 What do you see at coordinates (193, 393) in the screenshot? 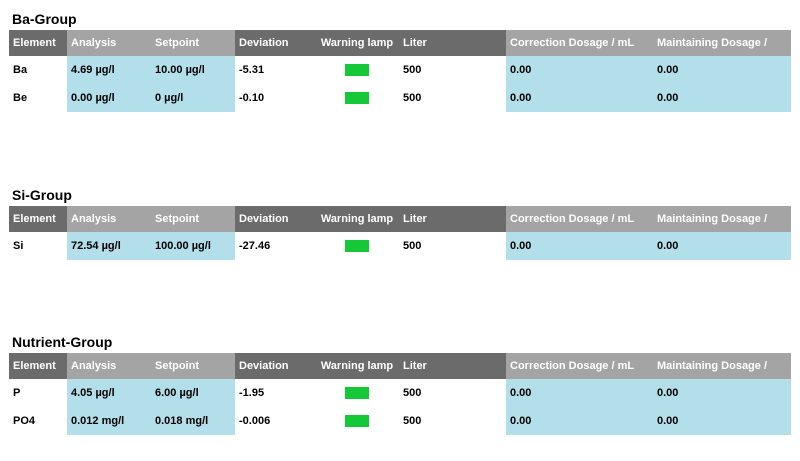
I see `cell-setpoint: 6.00 µg/l` at bounding box center [193, 393].